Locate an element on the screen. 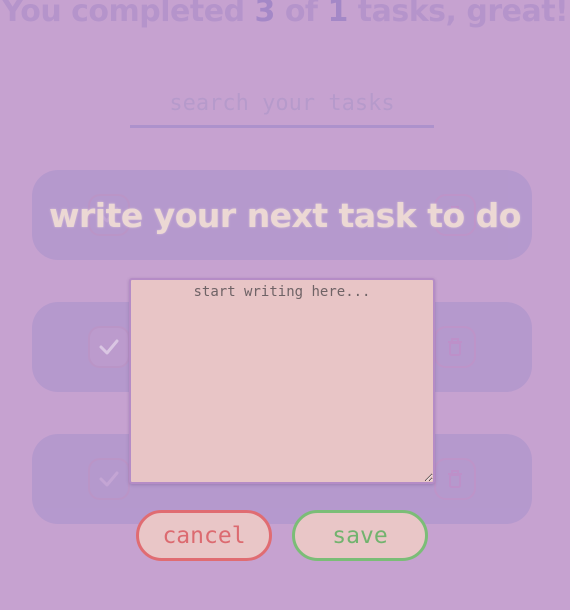  save-button: save is located at coordinates (360, 535).